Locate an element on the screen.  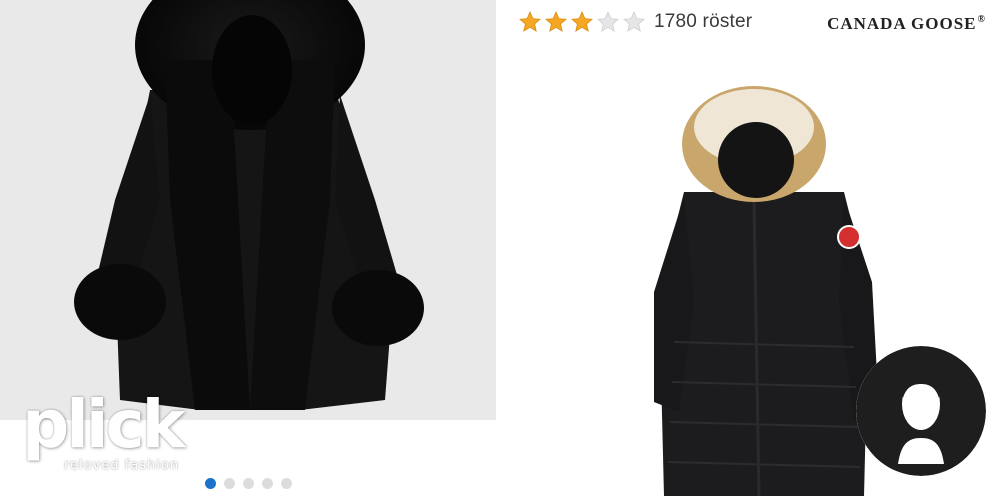
carousel-dots is located at coordinates (248, 483).